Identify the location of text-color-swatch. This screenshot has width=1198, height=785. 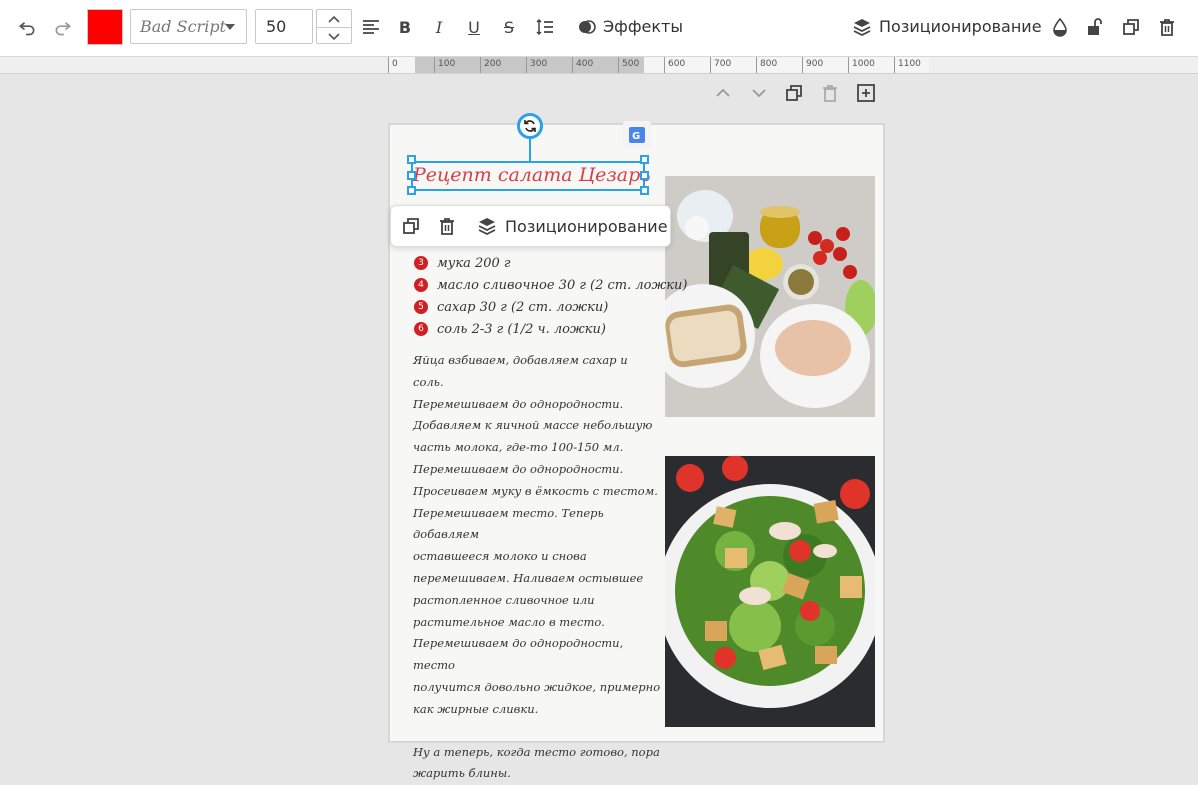
(105, 27).